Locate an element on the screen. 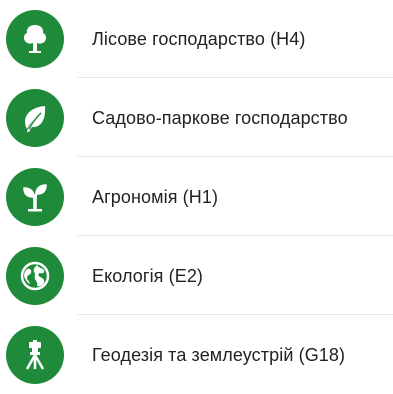 The height and width of the screenshot is (394, 393). tree-icon is located at coordinates (35, 39).